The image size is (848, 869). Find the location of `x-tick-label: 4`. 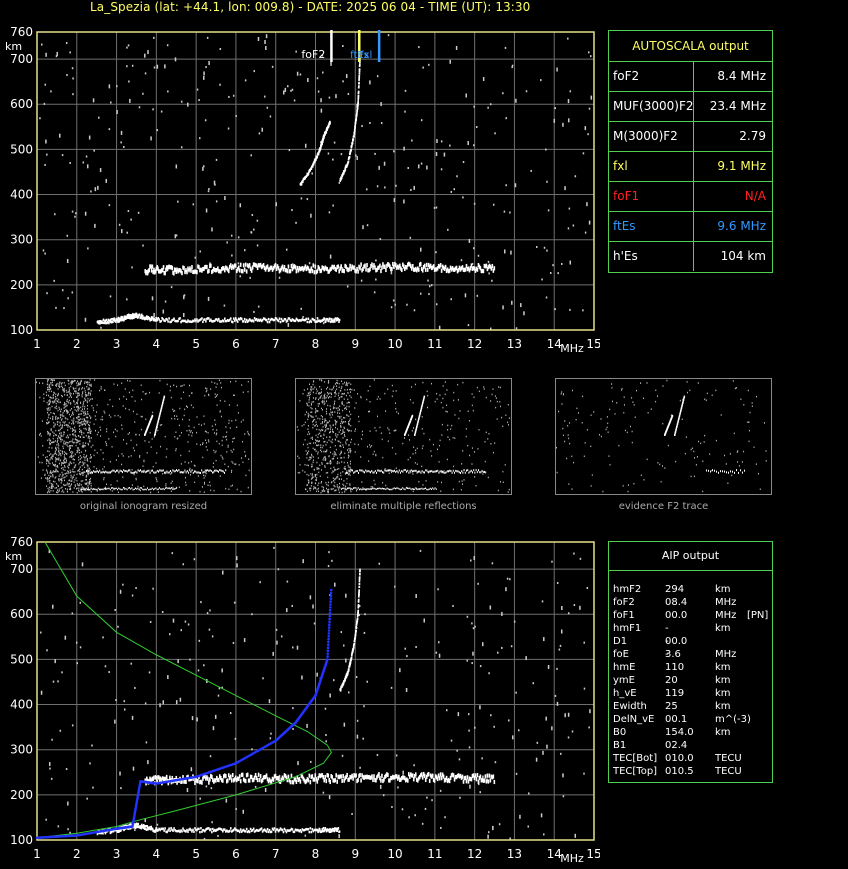

x-tick-label: 4 is located at coordinates (157, 344).